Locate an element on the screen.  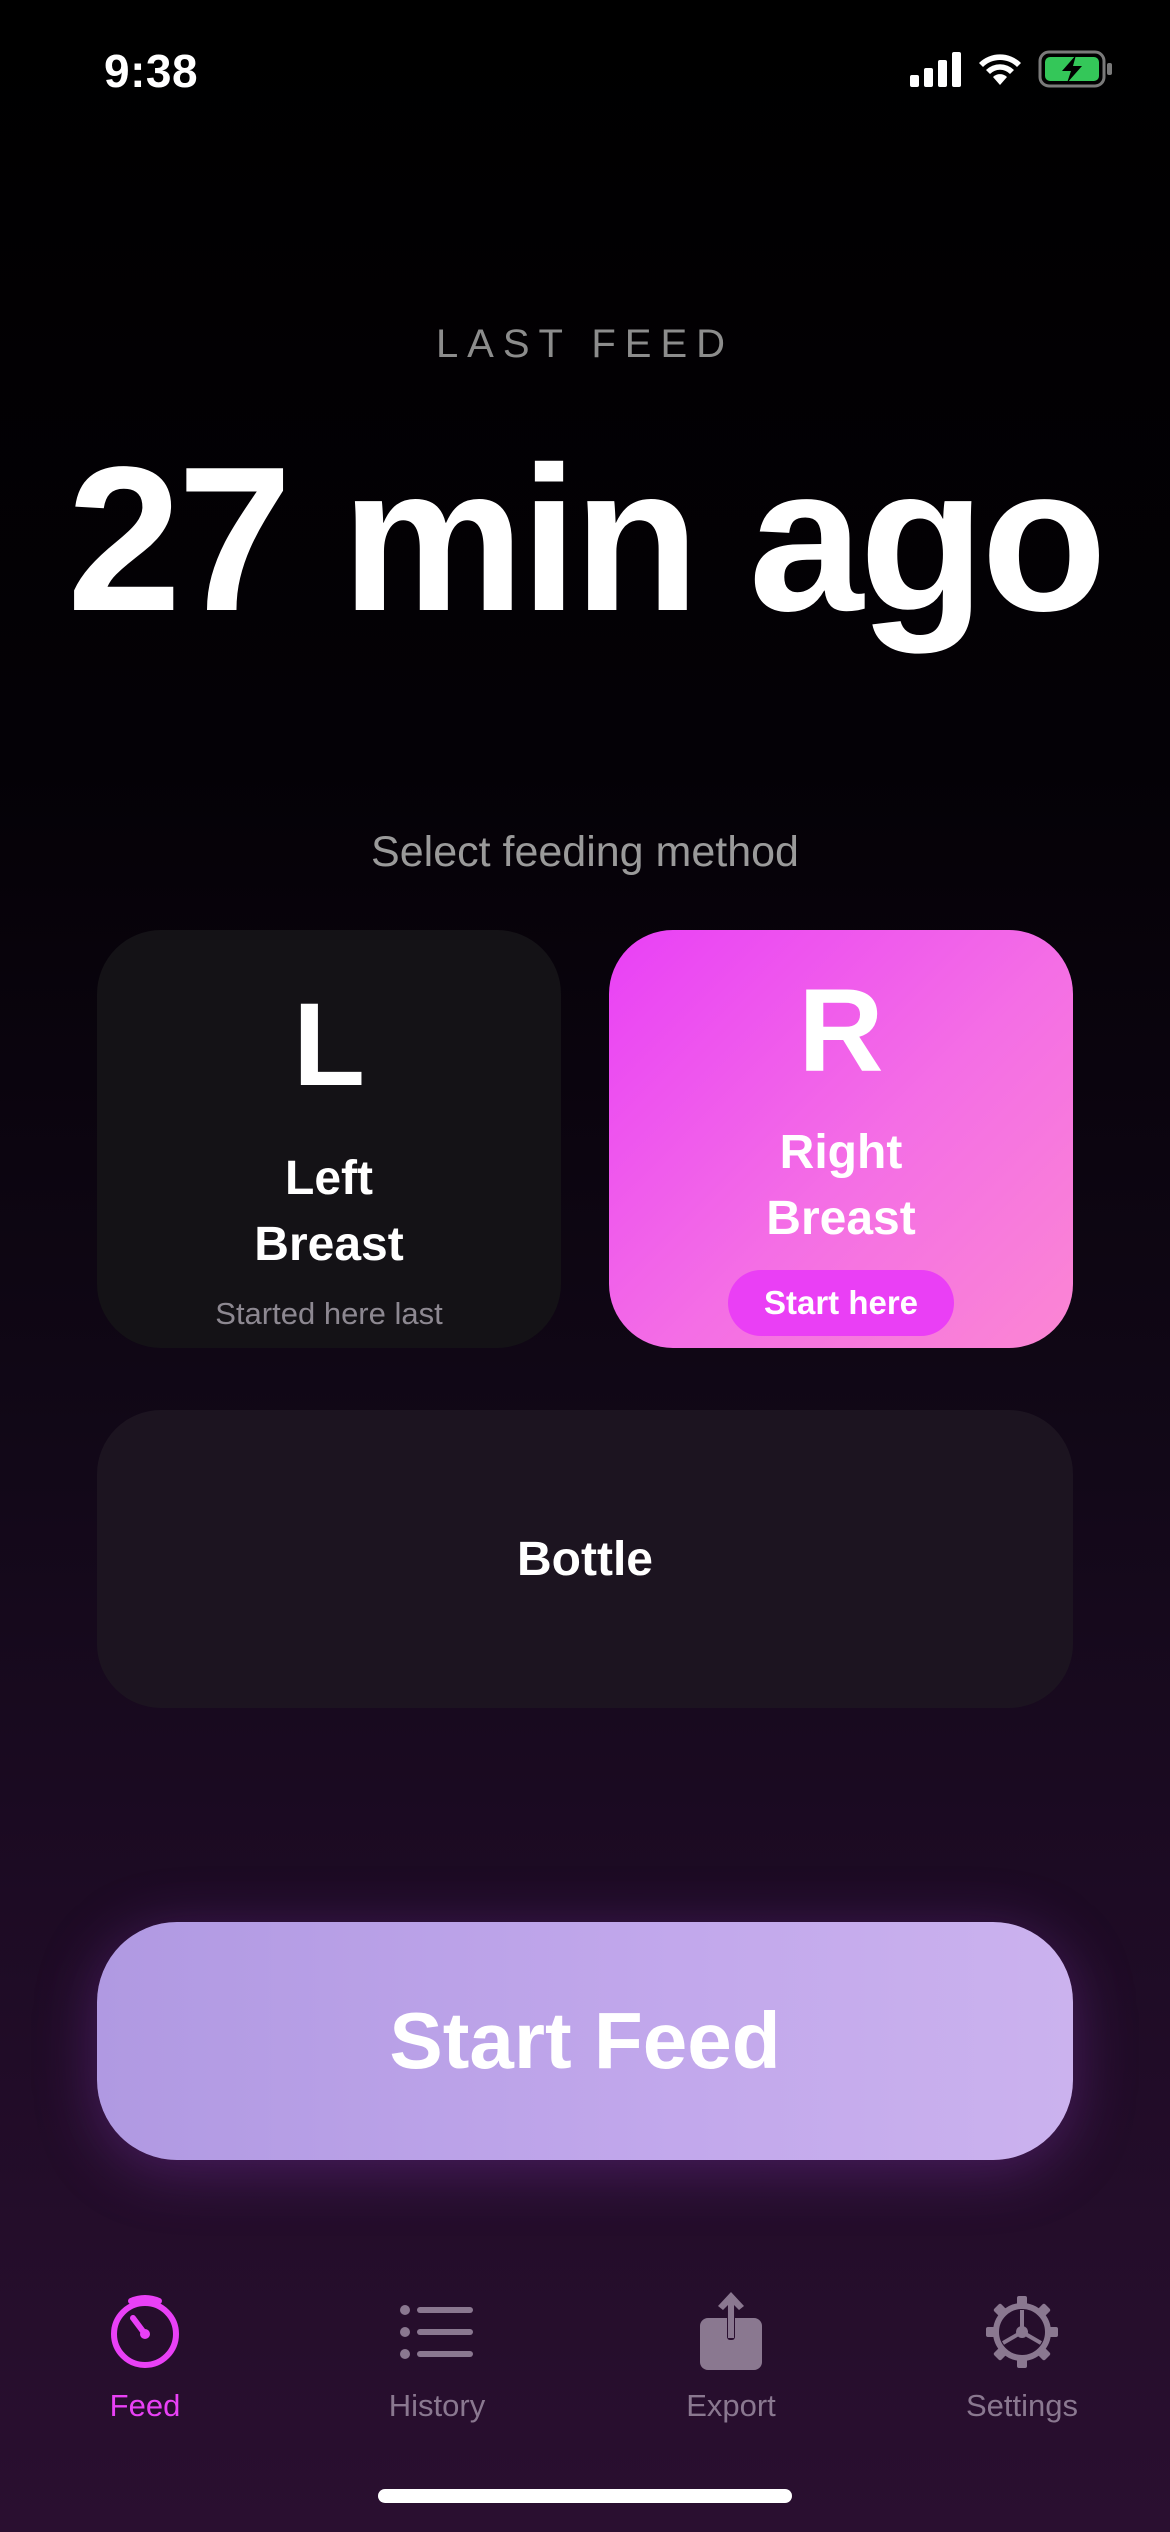
right-breast-title: Right Breast is located at coordinates (840, 1186).